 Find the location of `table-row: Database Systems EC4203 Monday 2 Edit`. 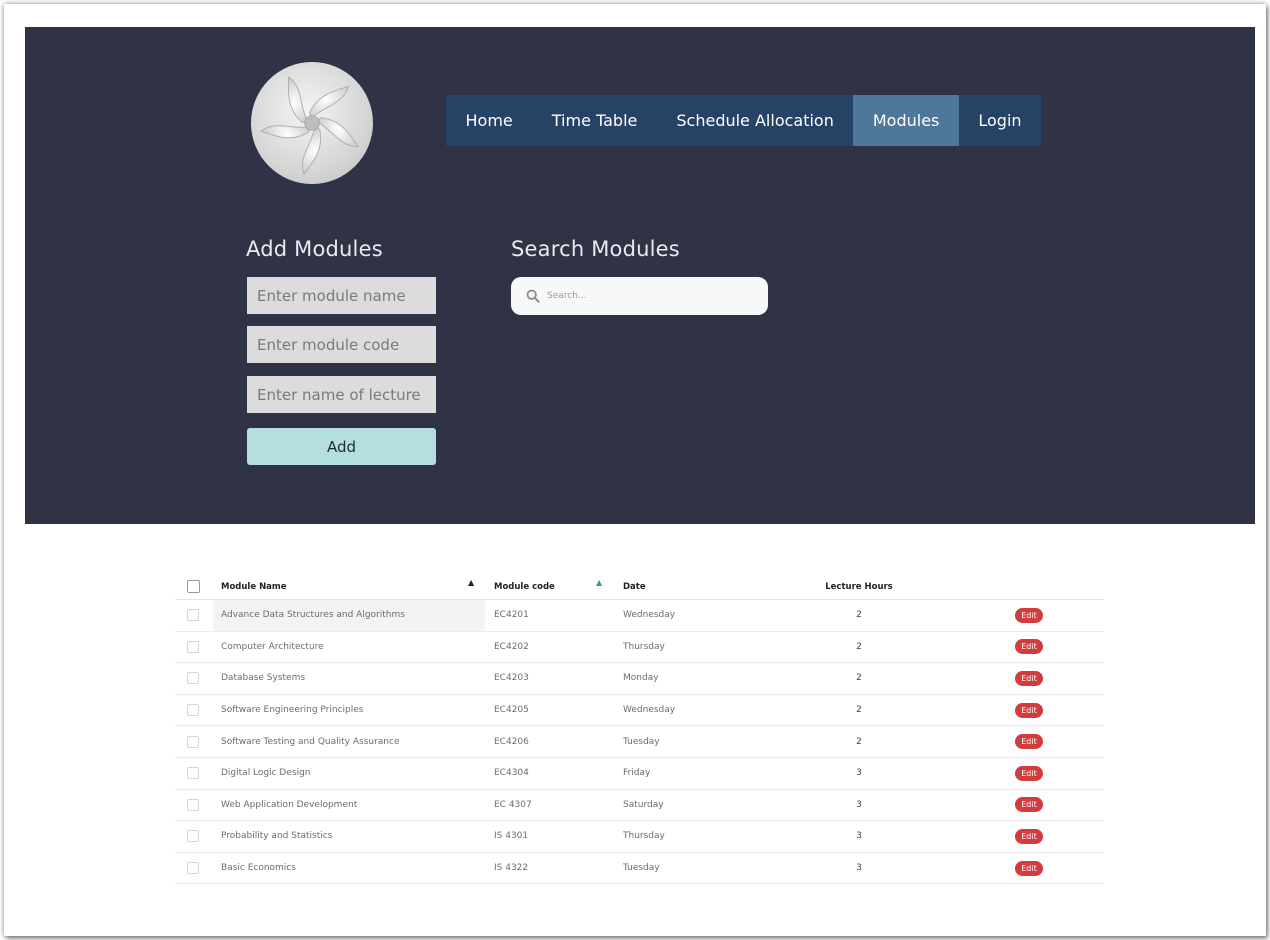

table-row: Database Systems EC4203 Monday 2 Edit is located at coordinates (639, 679).